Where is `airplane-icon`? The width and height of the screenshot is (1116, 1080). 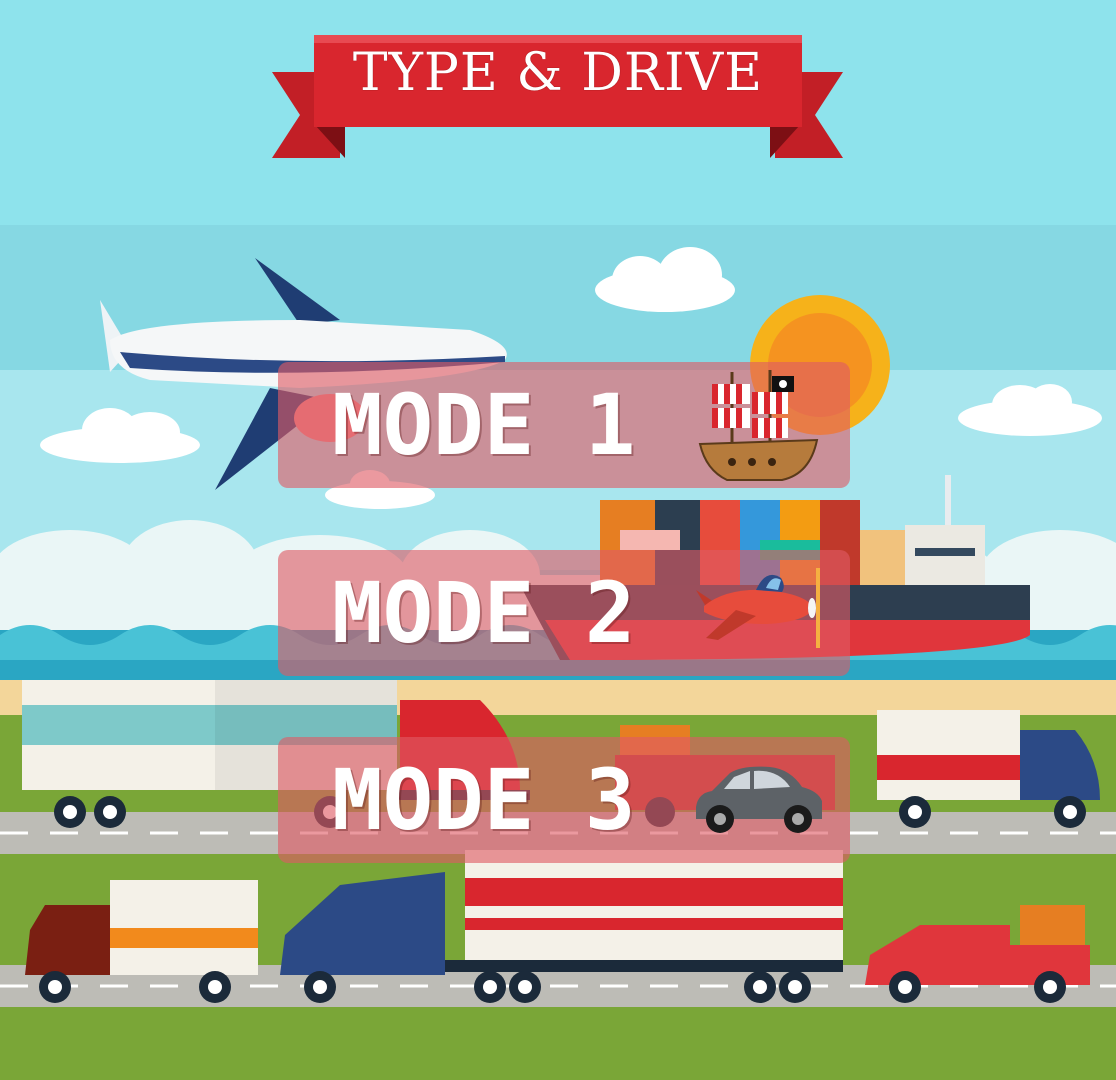 airplane-icon is located at coordinates (758, 608).